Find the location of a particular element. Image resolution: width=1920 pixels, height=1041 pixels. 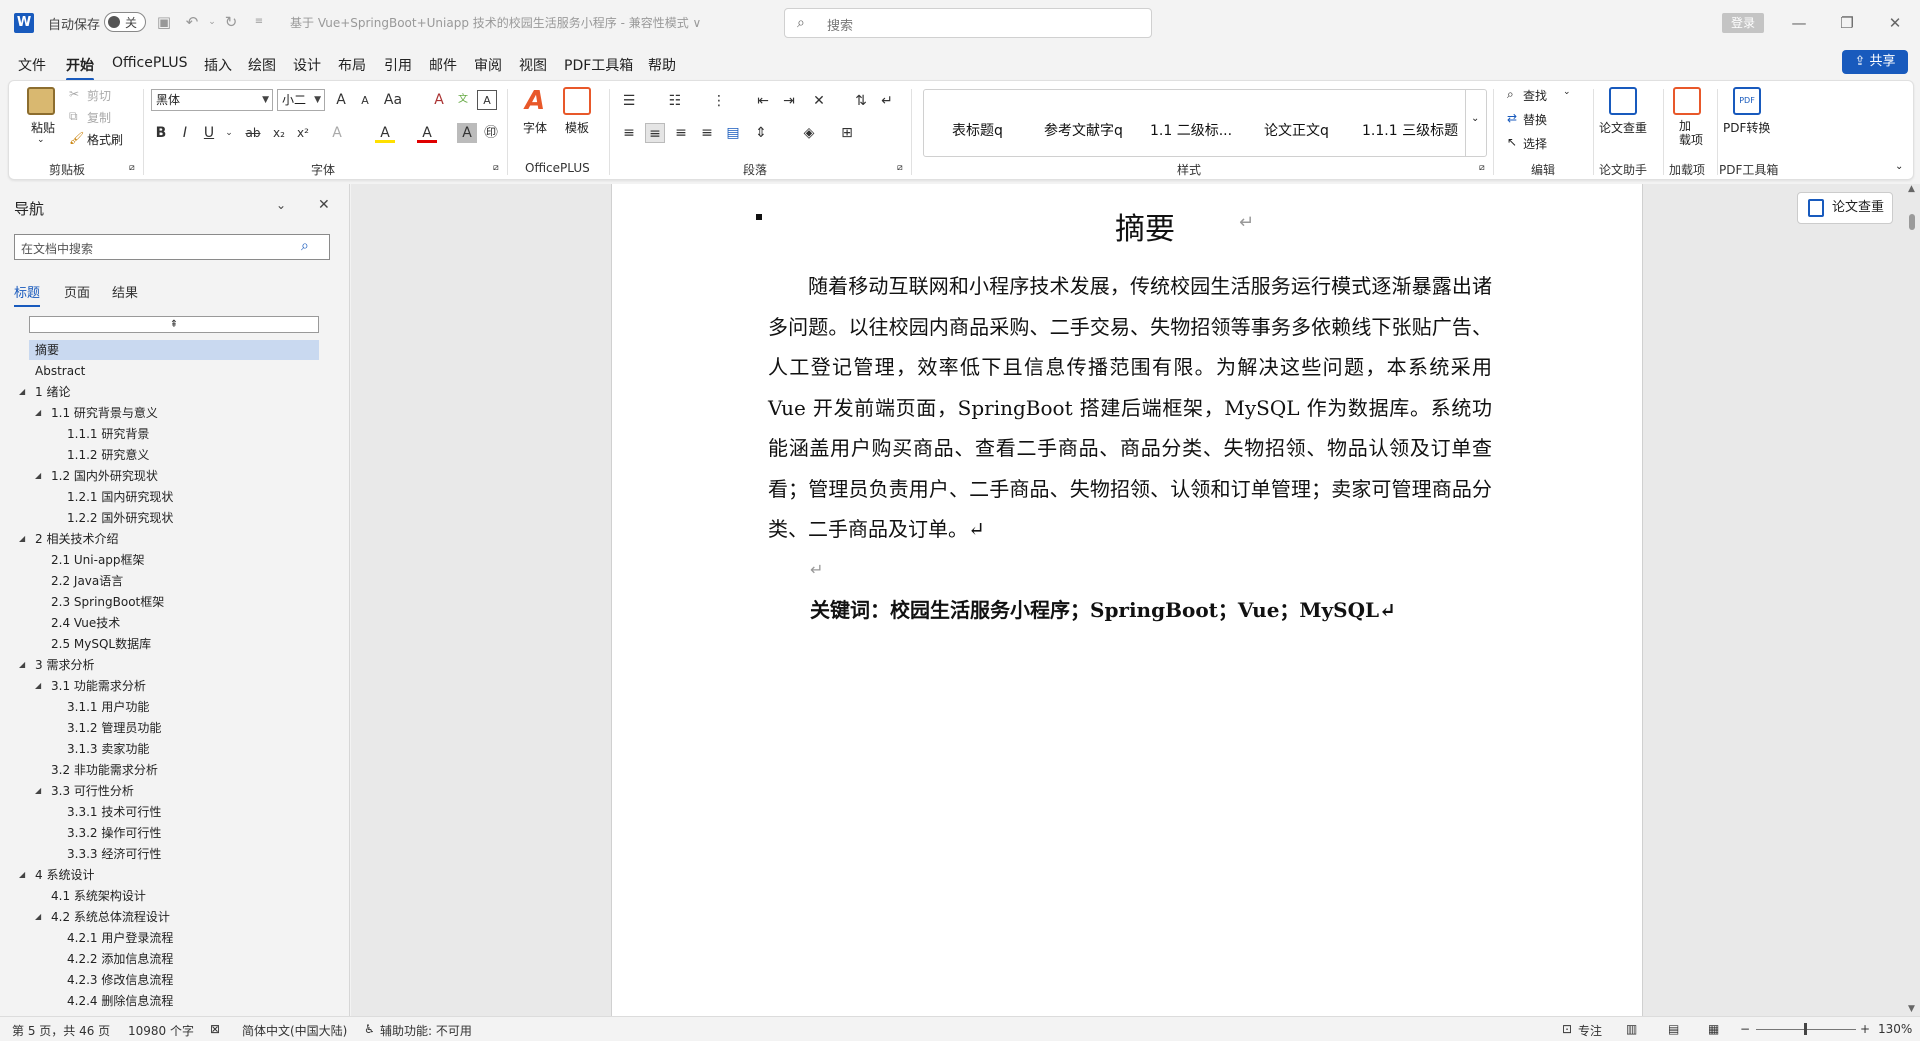

vertical-scrollbar: ▲ ▼ is located at coordinates (1912, 600).